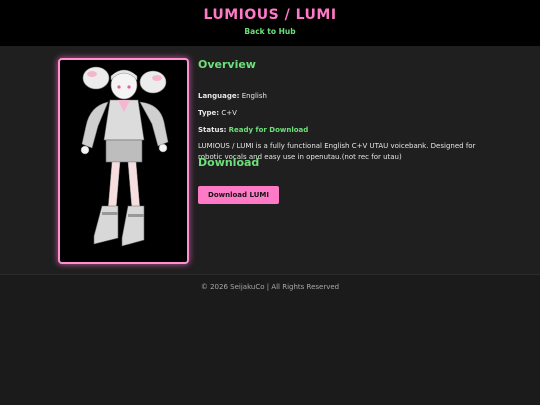  Describe the element at coordinates (270, 287) in the screenshot. I see `footer-copyright: © 2026 SeijakuCo | All Rights Reserved` at that location.